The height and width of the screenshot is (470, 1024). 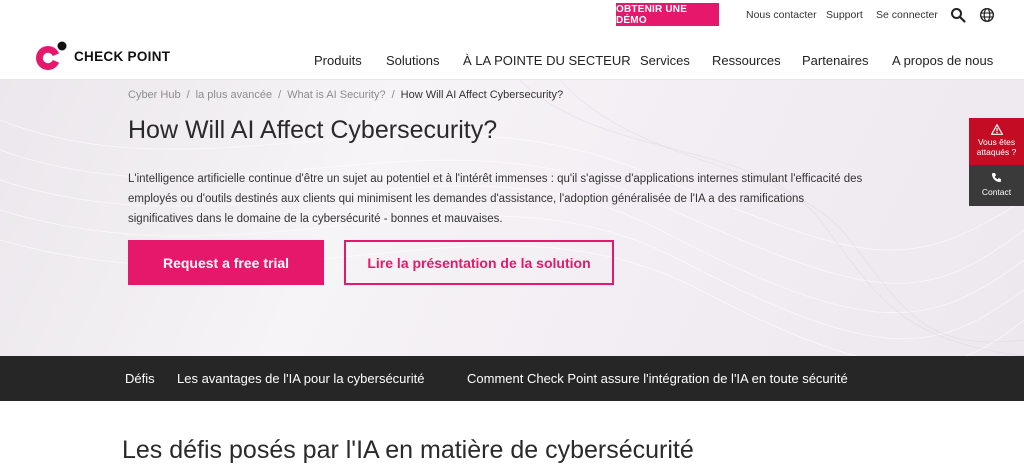 What do you see at coordinates (996, 185) in the screenshot?
I see `contact-widget: Contact` at bounding box center [996, 185].